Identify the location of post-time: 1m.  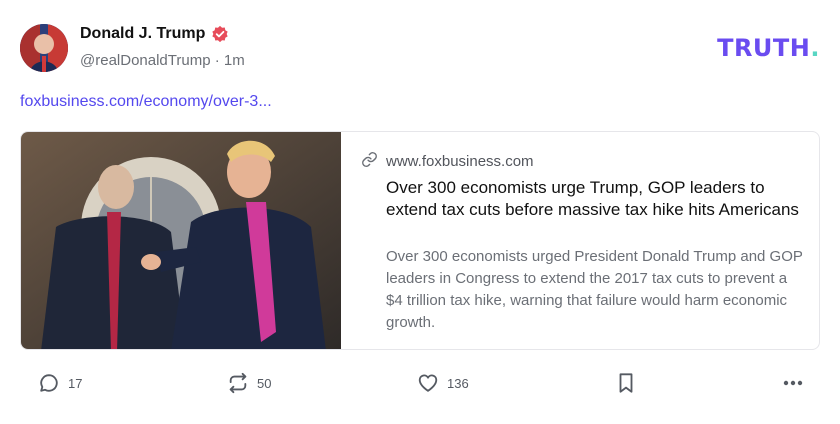
(234, 60).